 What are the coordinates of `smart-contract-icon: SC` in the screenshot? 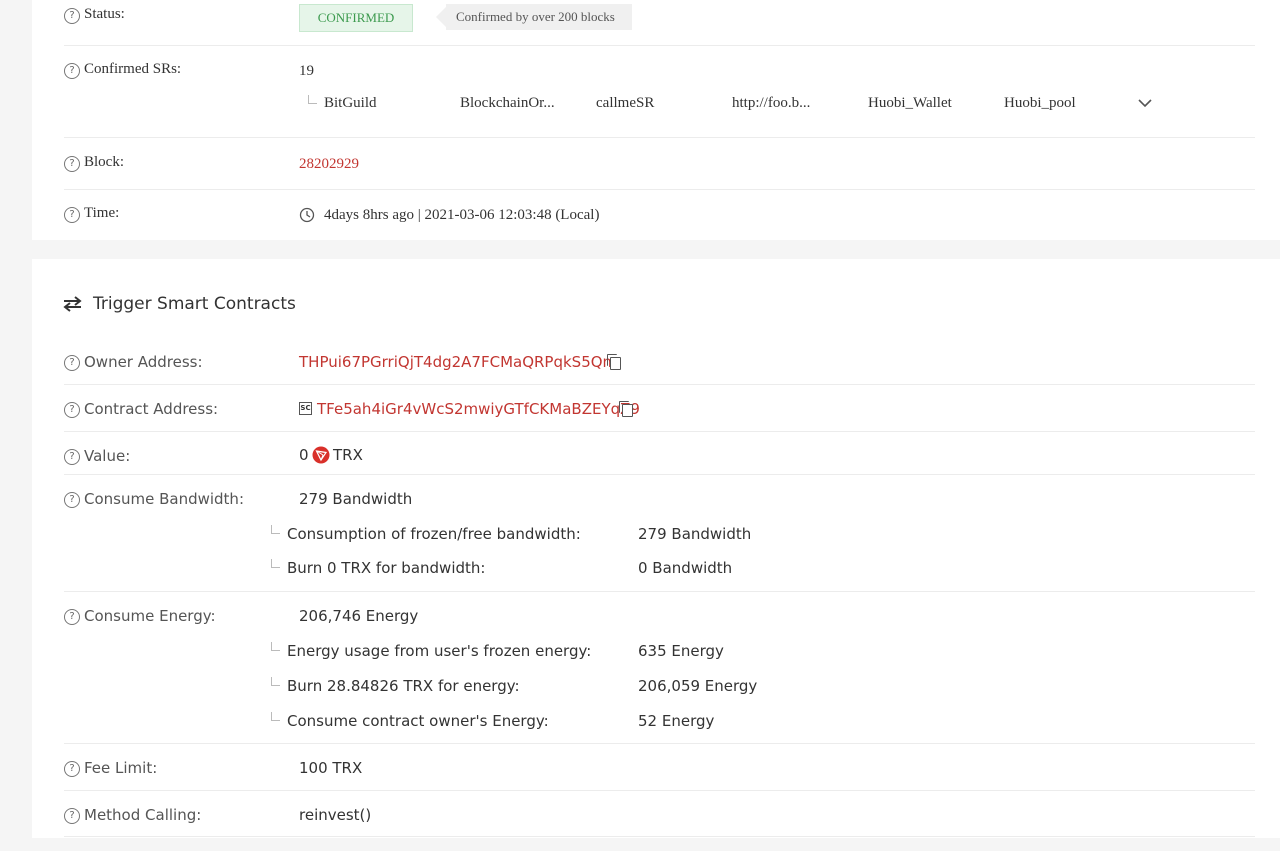 It's located at (305, 408).